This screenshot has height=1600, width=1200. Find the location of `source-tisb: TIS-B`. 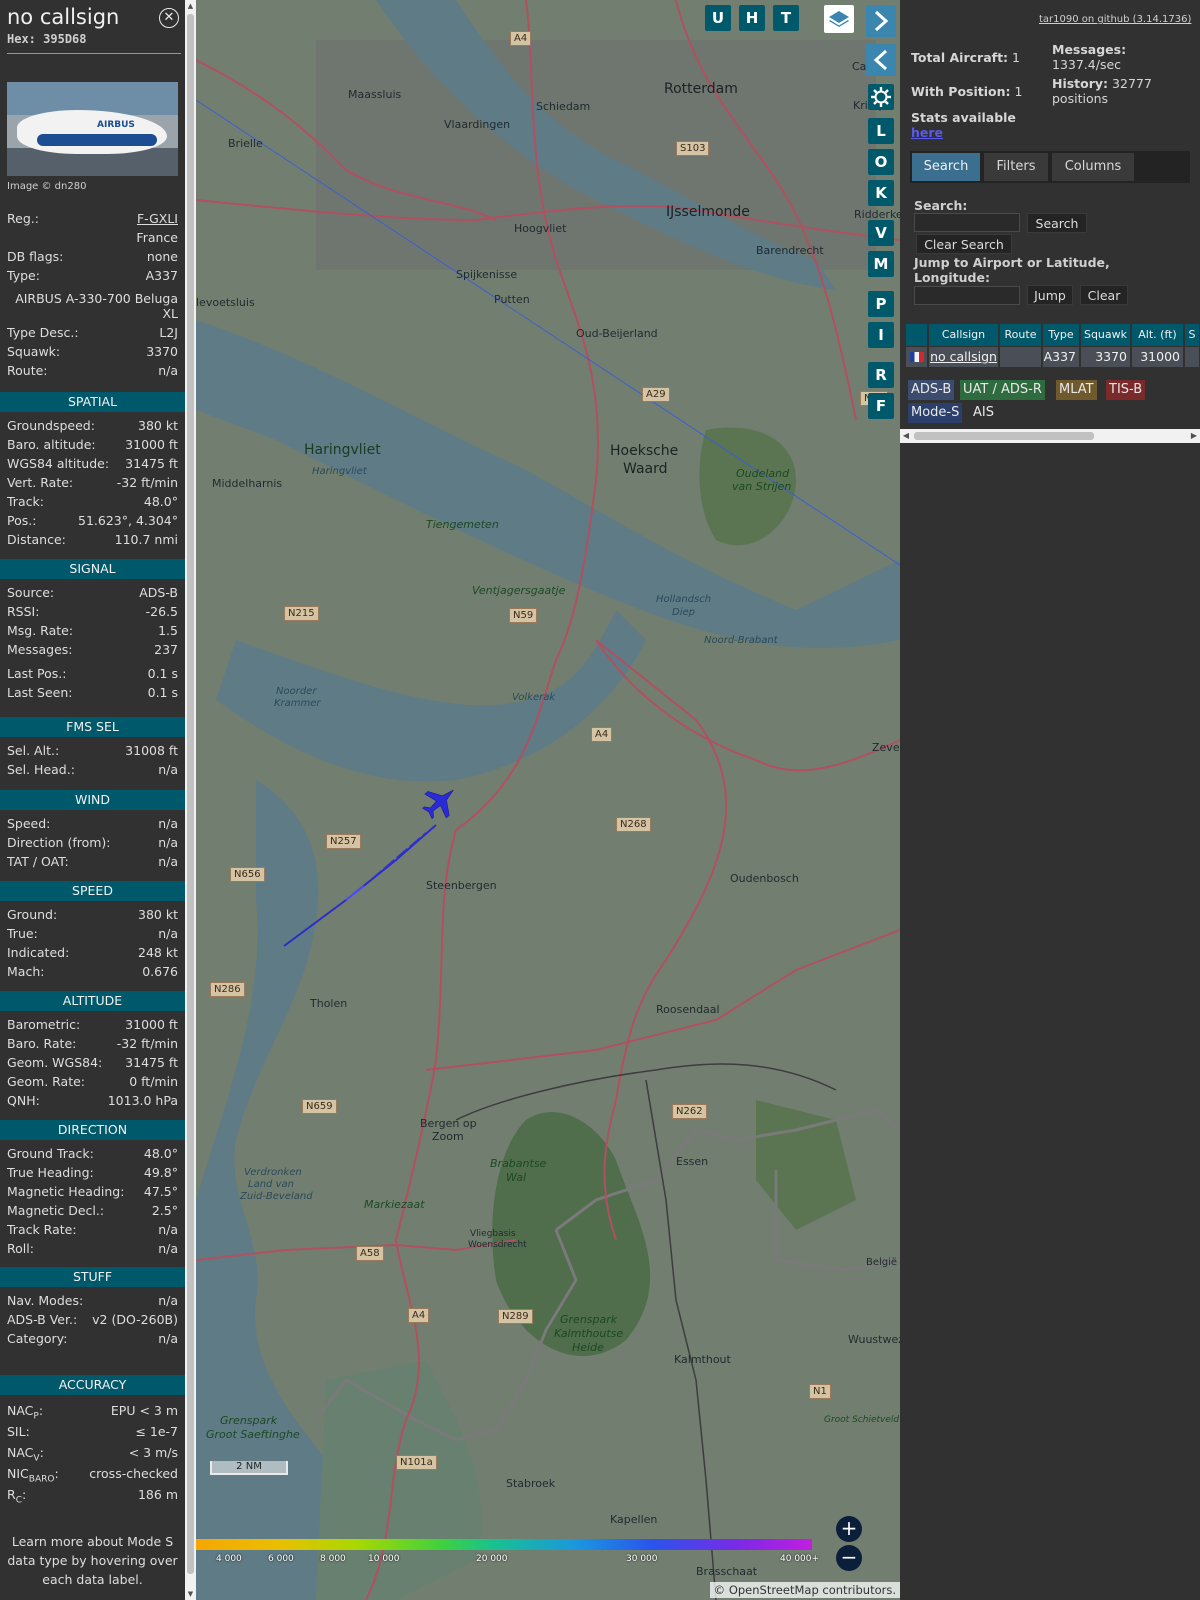

source-tisb: TIS-B is located at coordinates (1126, 390).